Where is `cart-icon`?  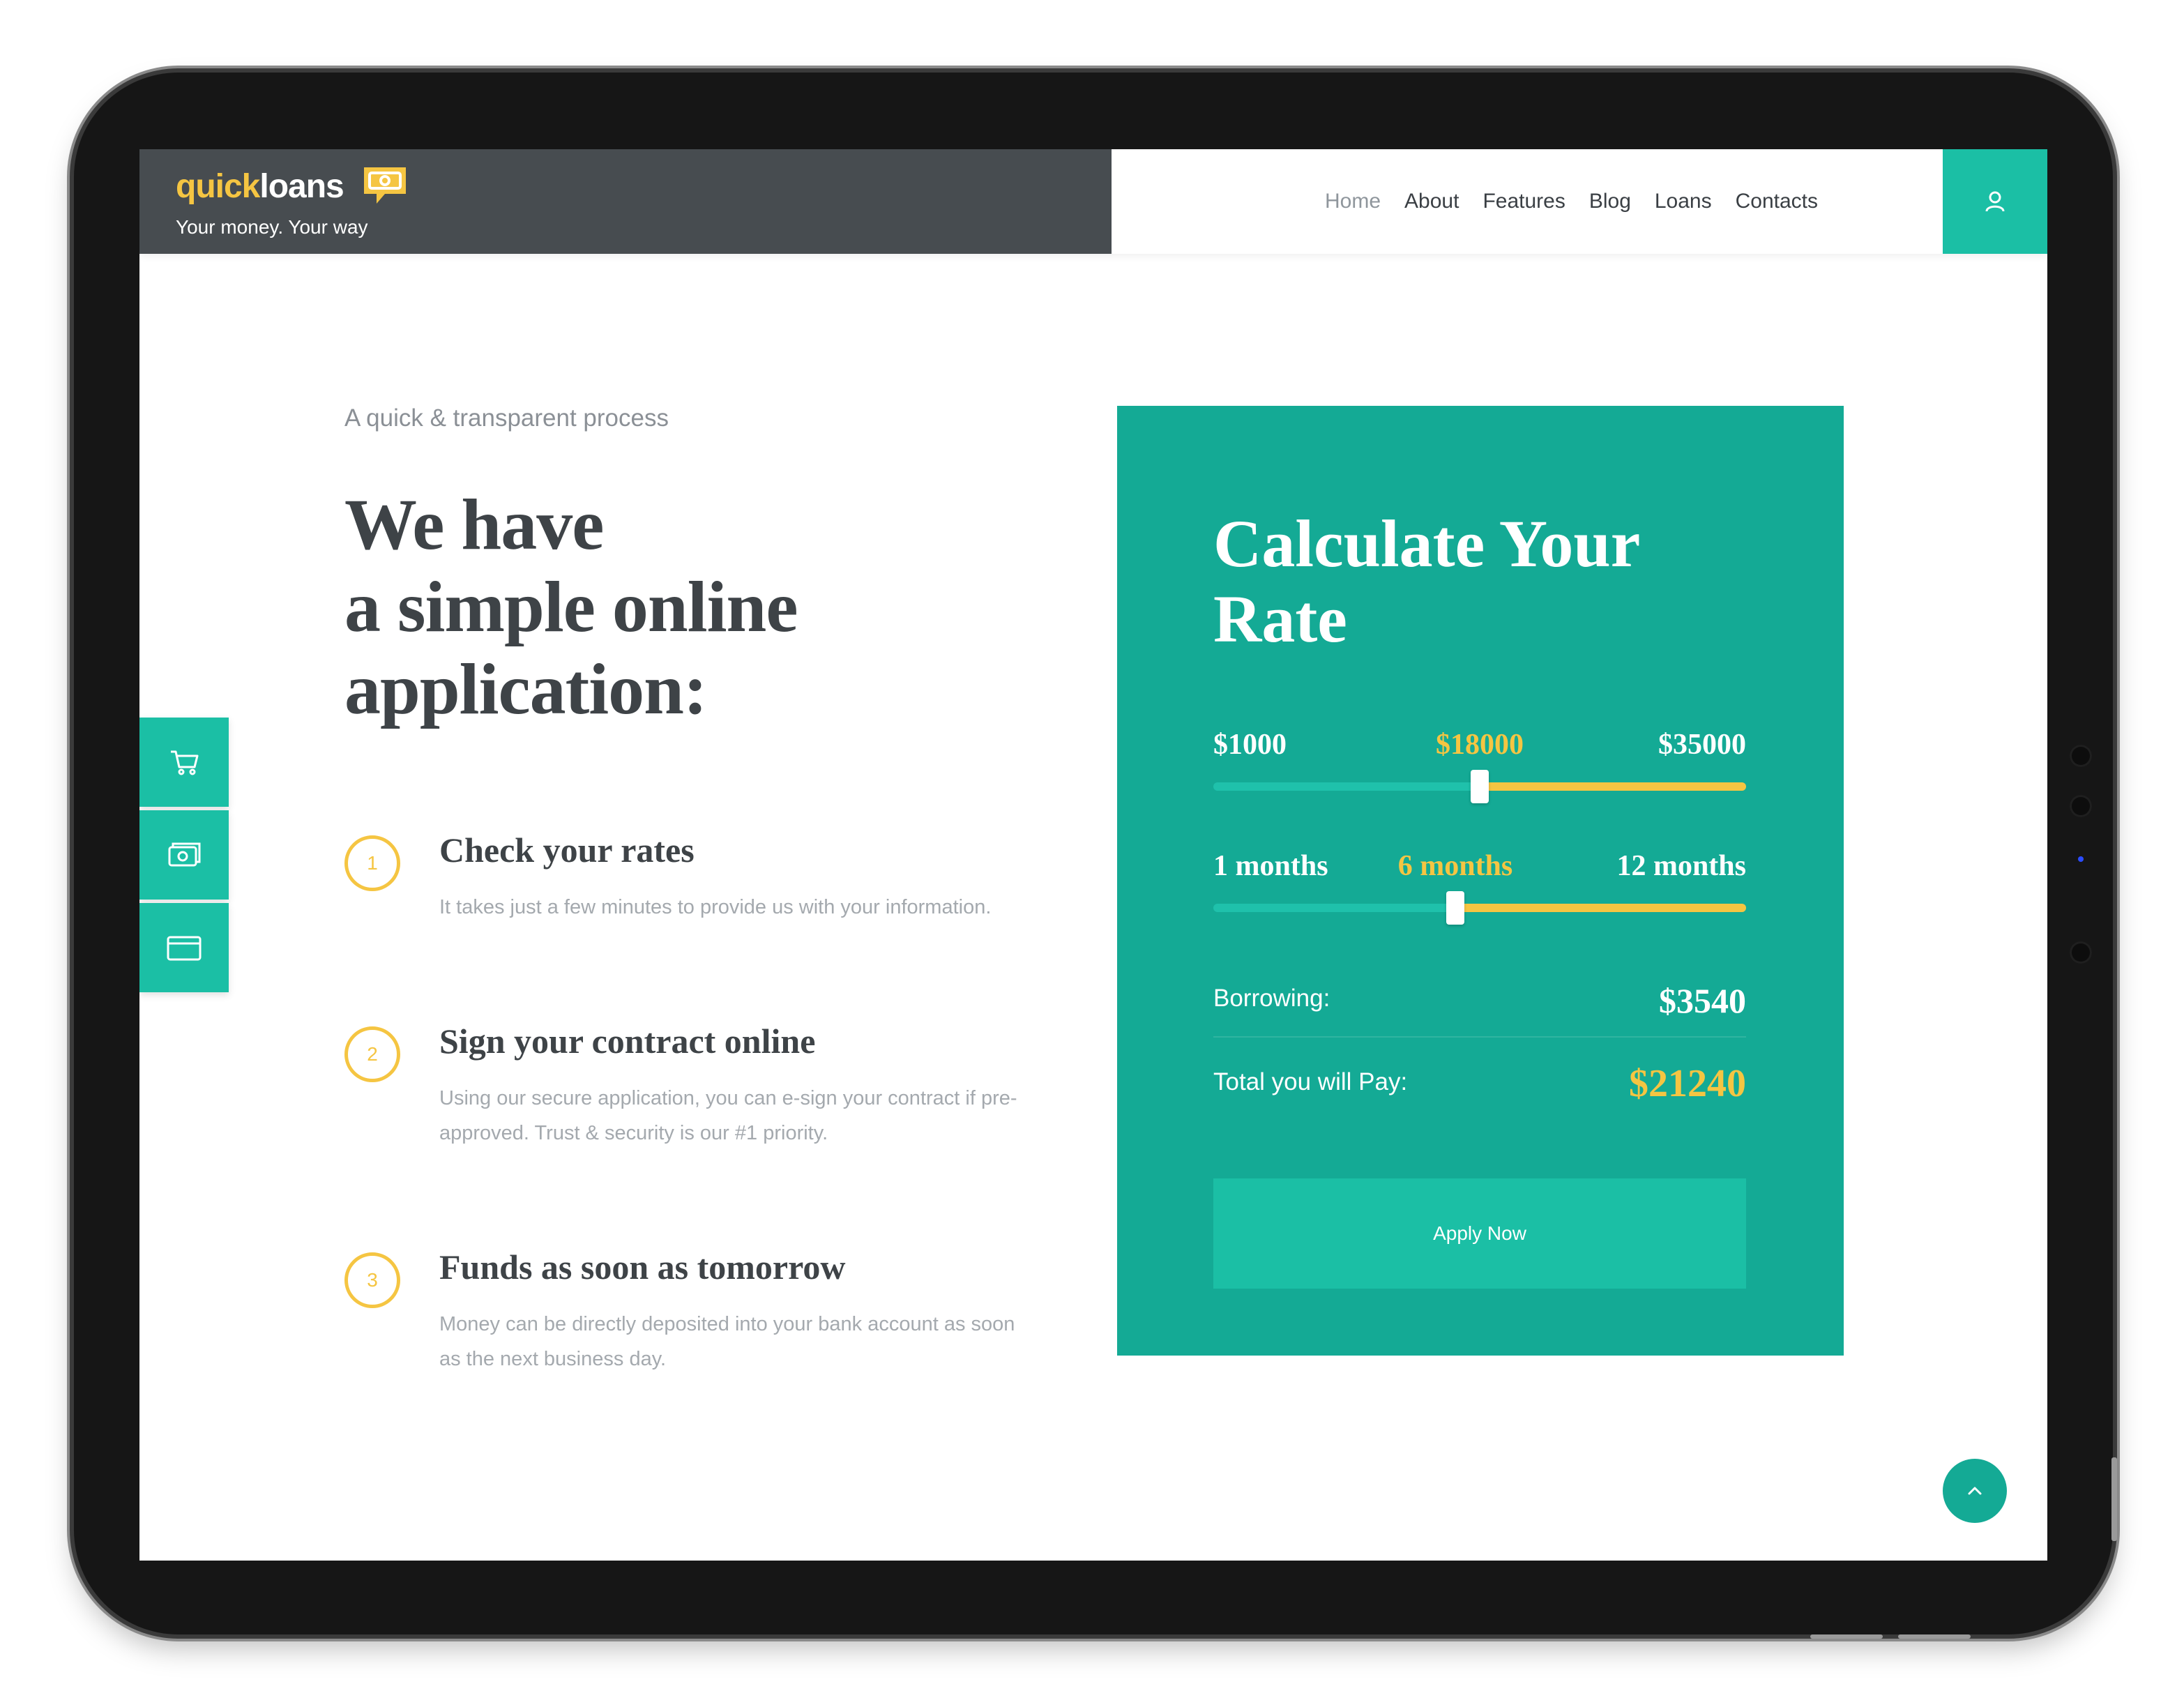
cart-icon is located at coordinates (185, 762).